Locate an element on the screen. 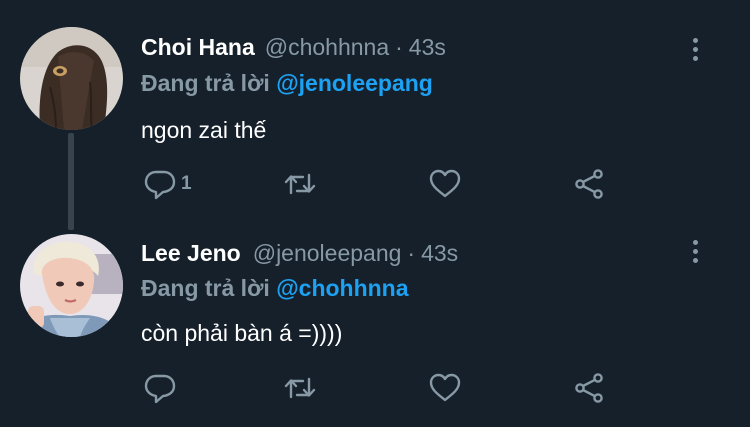  user-handle: @jenoleepang is located at coordinates (327, 253).